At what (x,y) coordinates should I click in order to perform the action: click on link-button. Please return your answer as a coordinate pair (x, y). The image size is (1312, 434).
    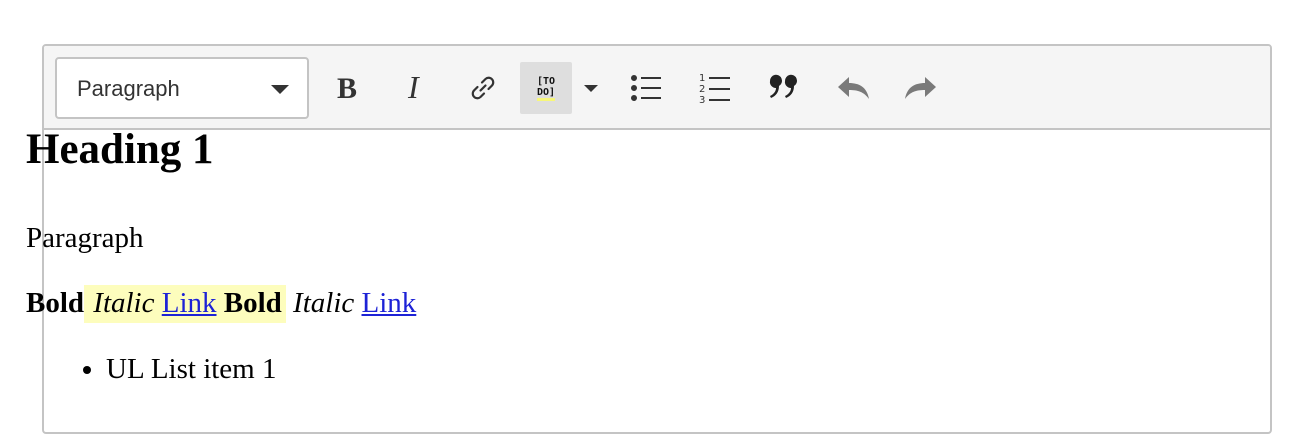
    Looking at the image, I should click on (483, 88).